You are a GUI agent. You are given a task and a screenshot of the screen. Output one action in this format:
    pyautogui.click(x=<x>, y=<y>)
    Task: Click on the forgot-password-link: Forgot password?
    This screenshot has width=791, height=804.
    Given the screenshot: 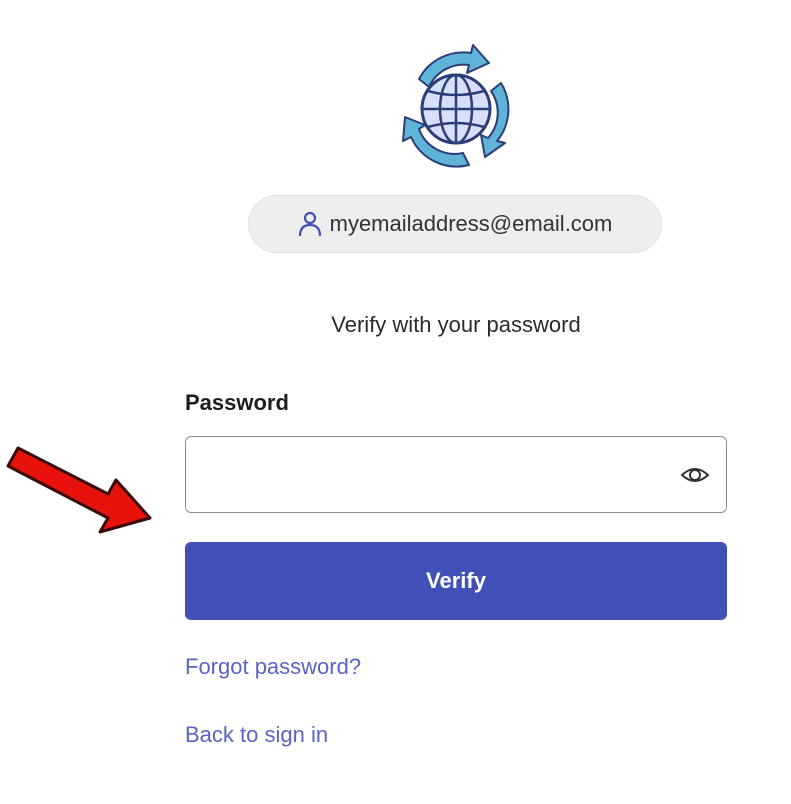 What is the action you would take?
    pyautogui.click(x=273, y=667)
    